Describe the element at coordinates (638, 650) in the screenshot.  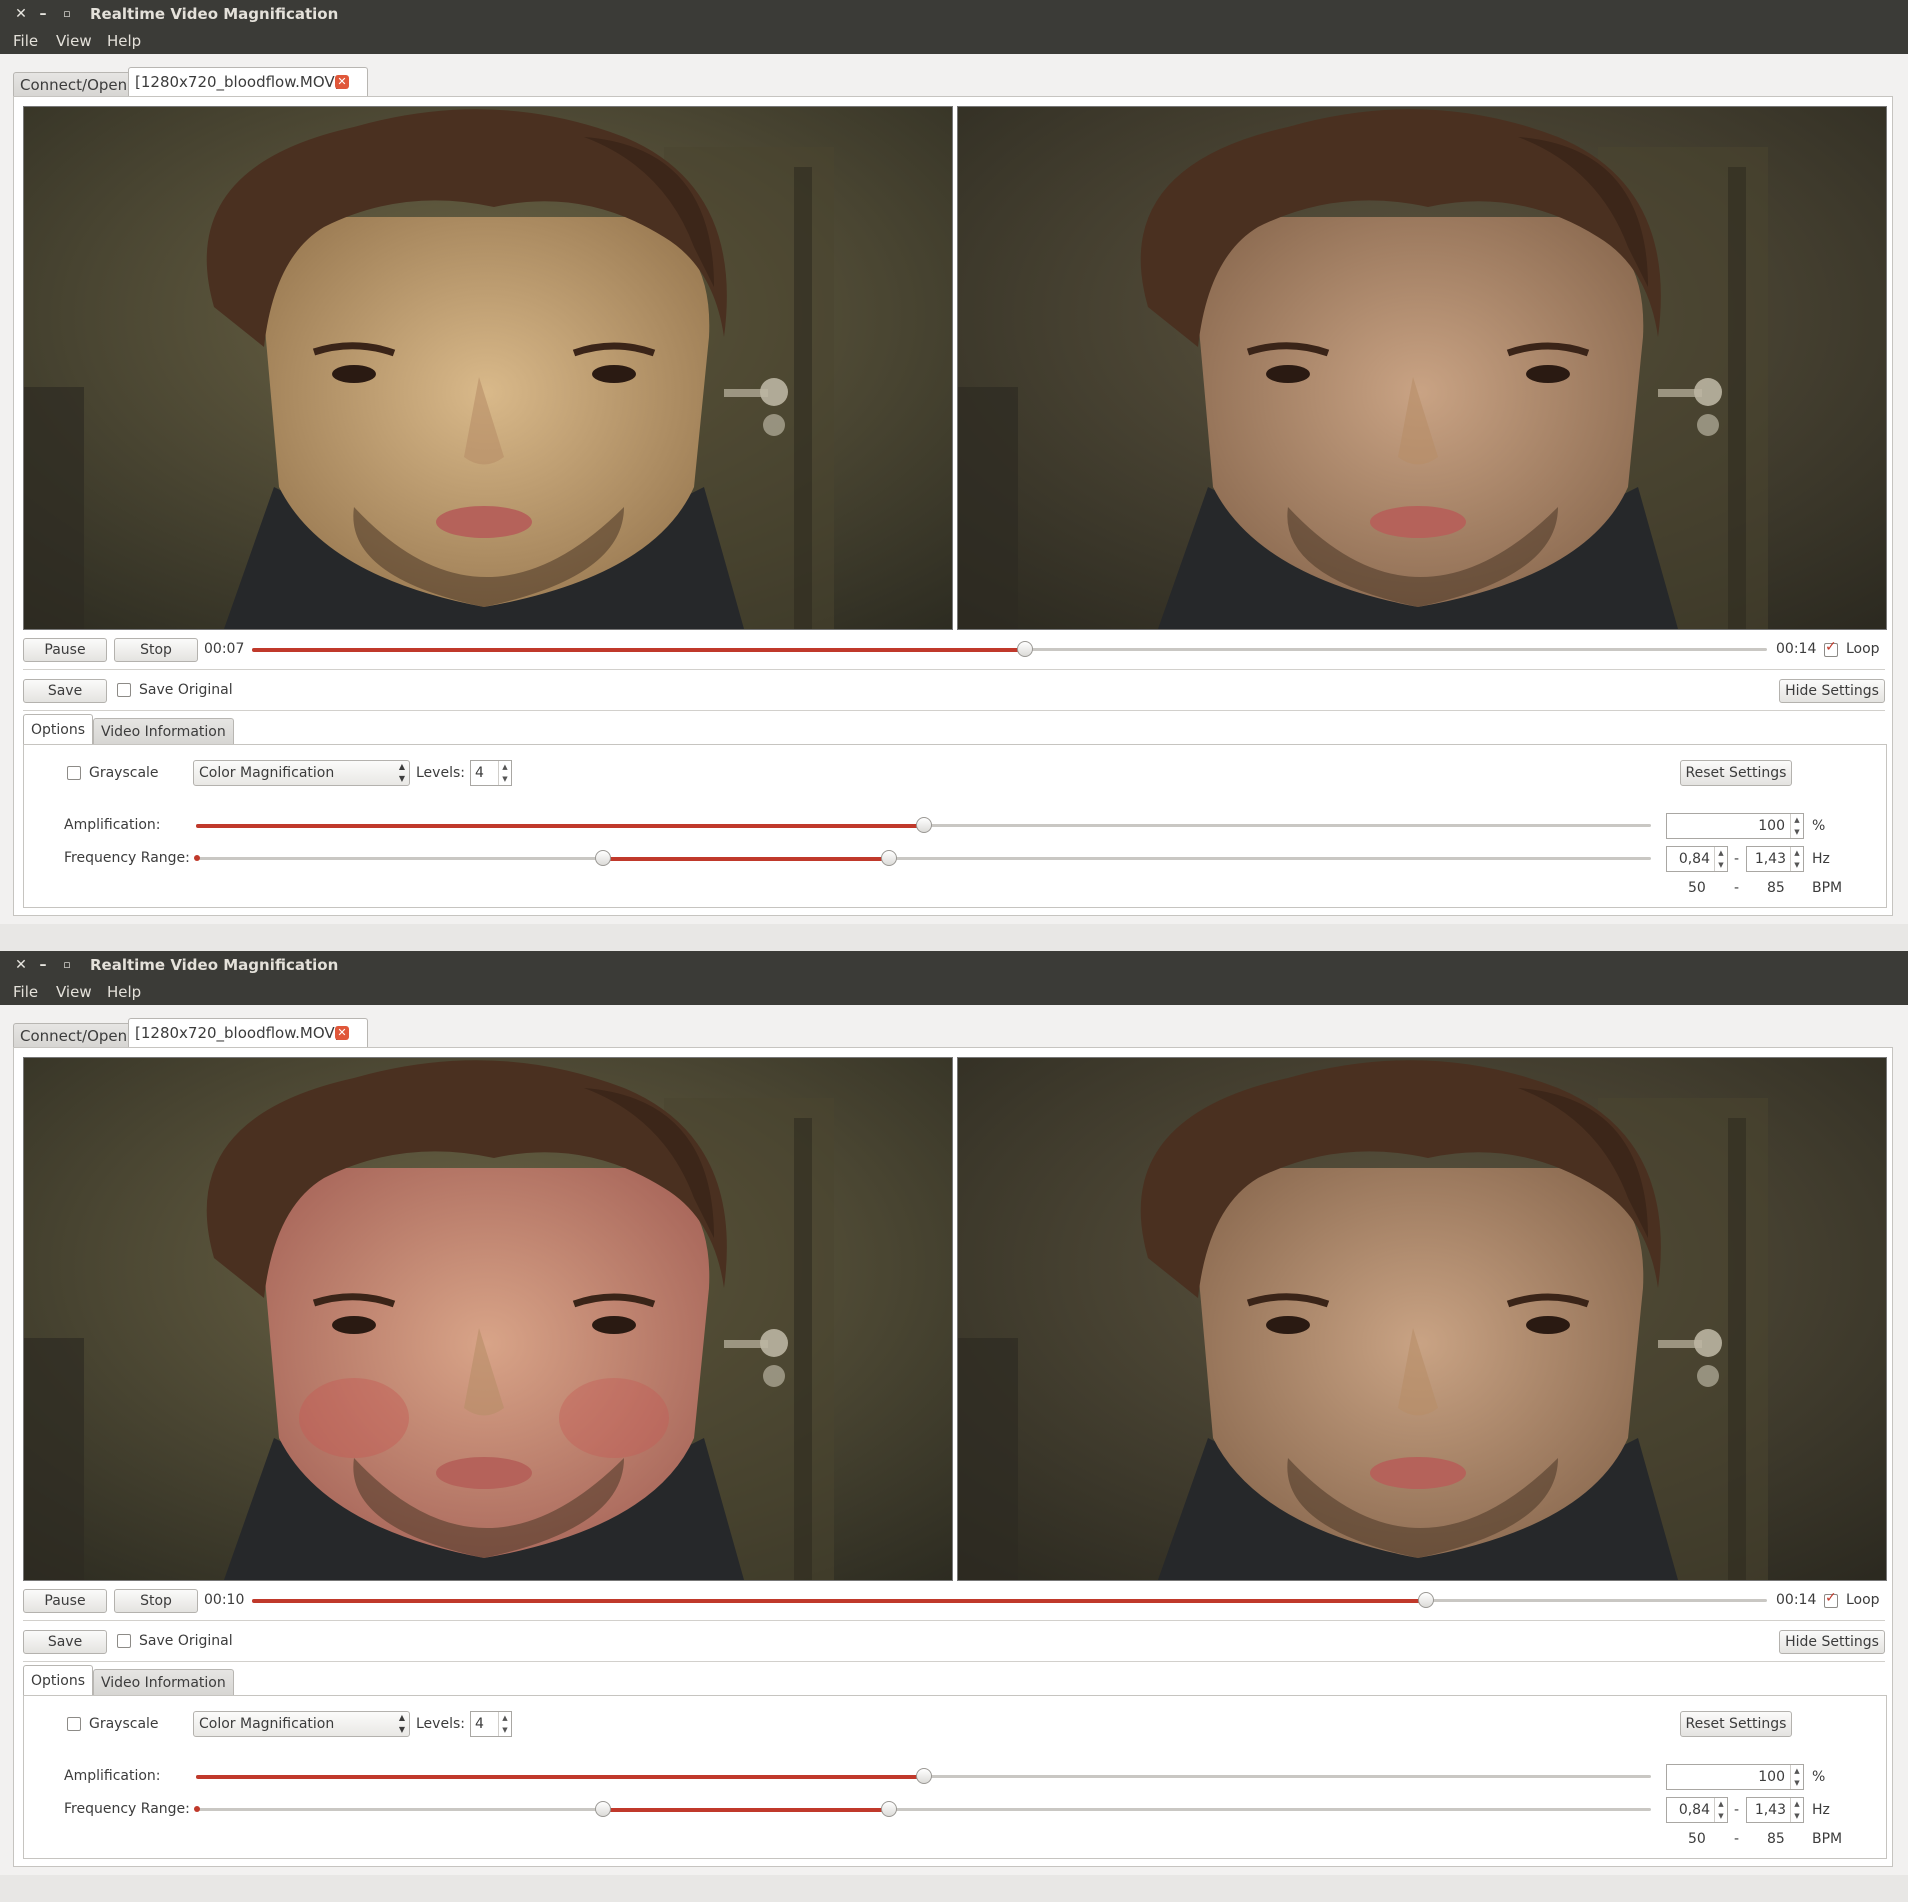
I see `seek-progress` at that location.